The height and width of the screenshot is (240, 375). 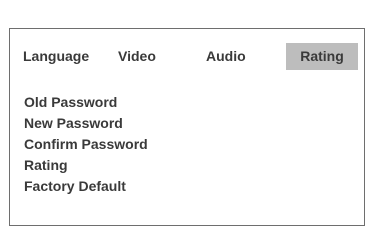 I want to click on menu-item-confirm-password: Confirm Password, so click(x=86, y=144).